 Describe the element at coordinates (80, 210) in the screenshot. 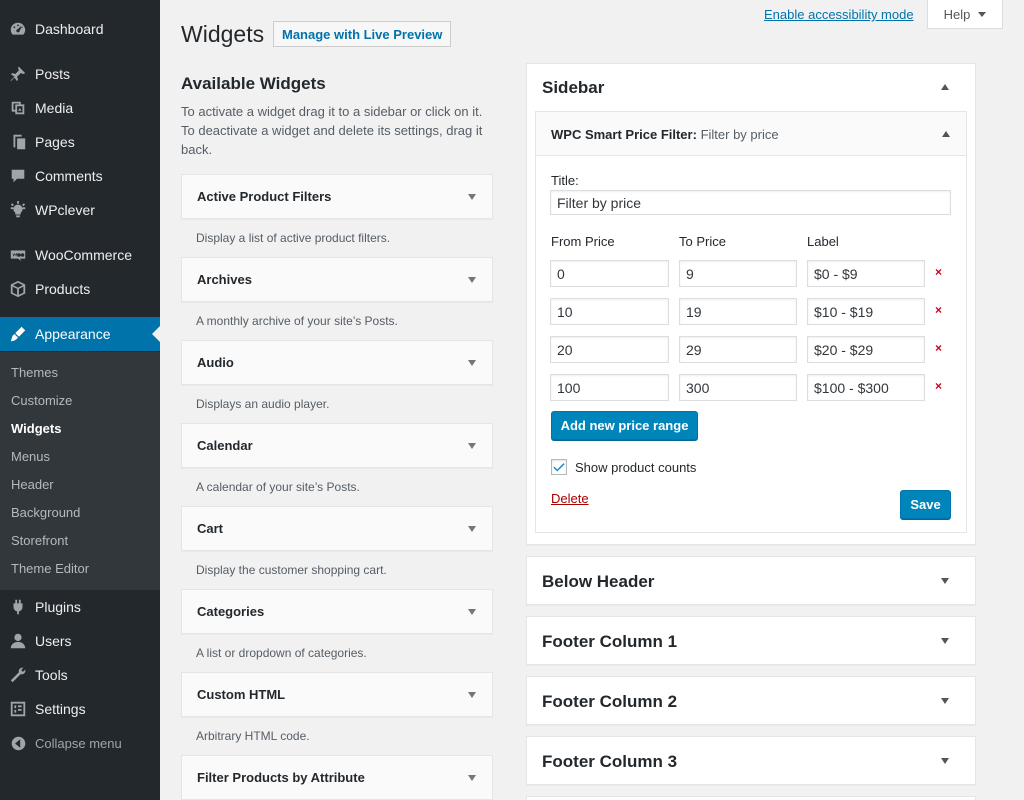

I see `menu-item-wpclever: WPclever` at that location.